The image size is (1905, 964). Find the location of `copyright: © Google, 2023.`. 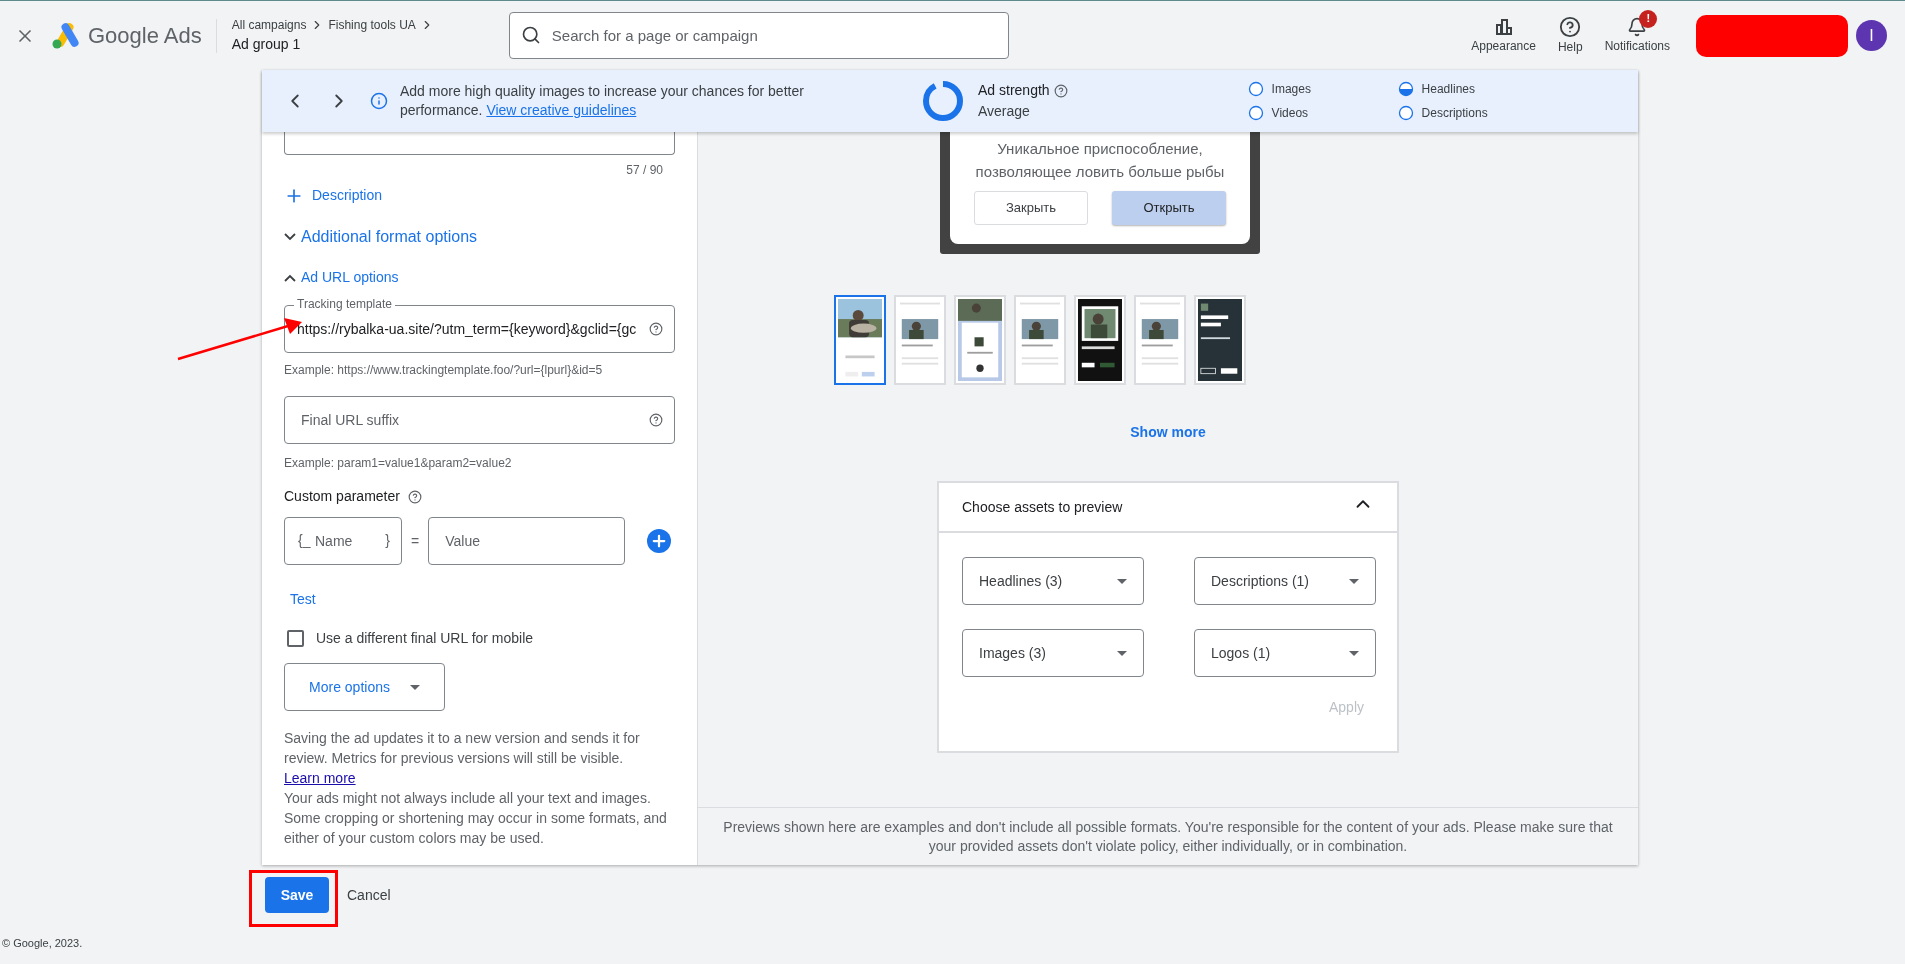

copyright: © Google, 2023. is located at coordinates (43, 943).